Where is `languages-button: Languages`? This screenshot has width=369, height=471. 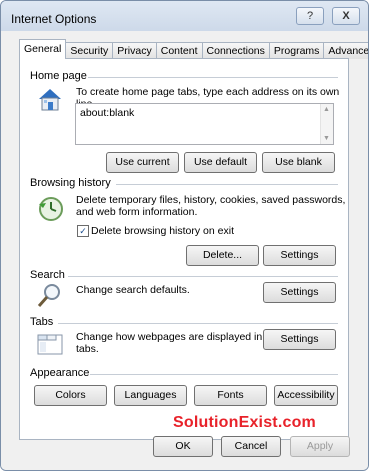 languages-button: Languages is located at coordinates (150, 395).